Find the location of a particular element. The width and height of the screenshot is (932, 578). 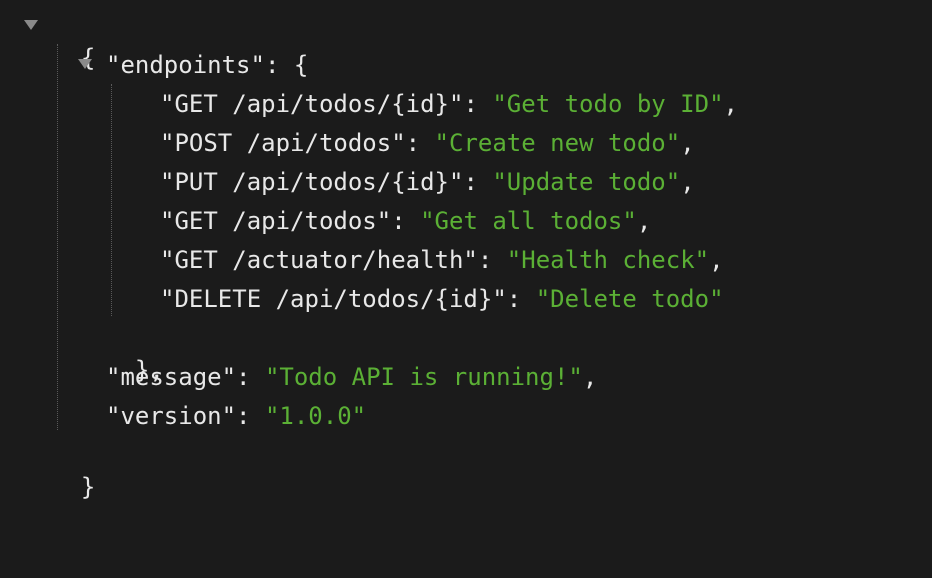

endpoints-close-brace: }, is located at coordinates (135, 353).